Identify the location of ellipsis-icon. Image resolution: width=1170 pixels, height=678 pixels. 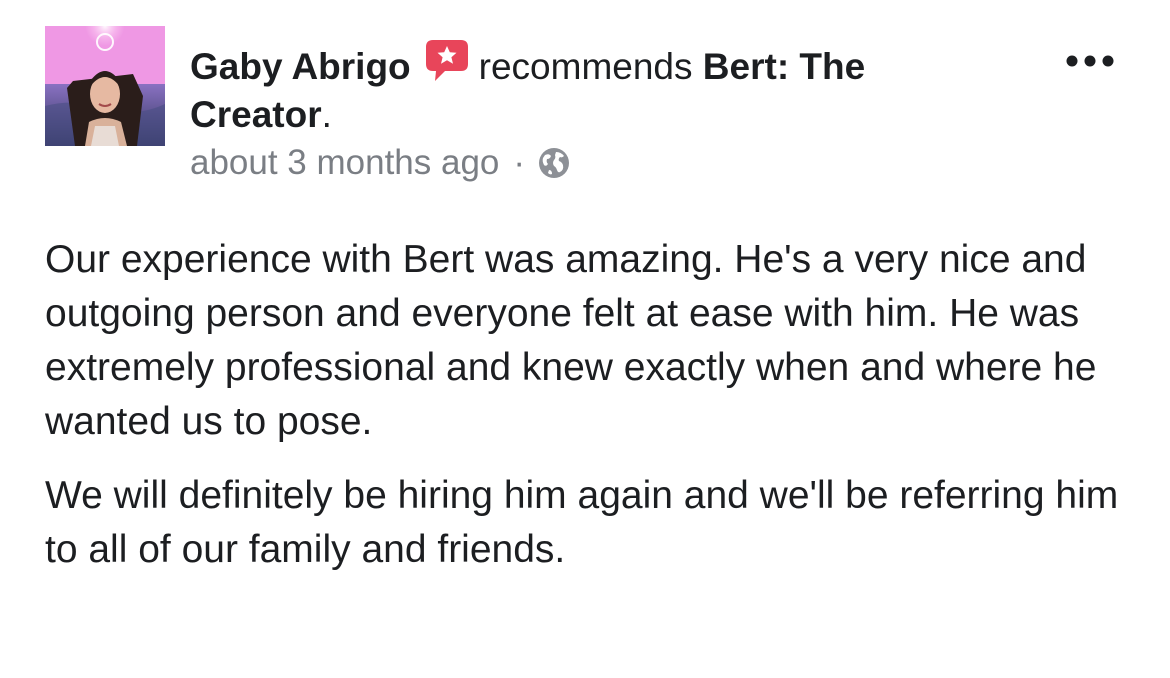
(1090, 63).